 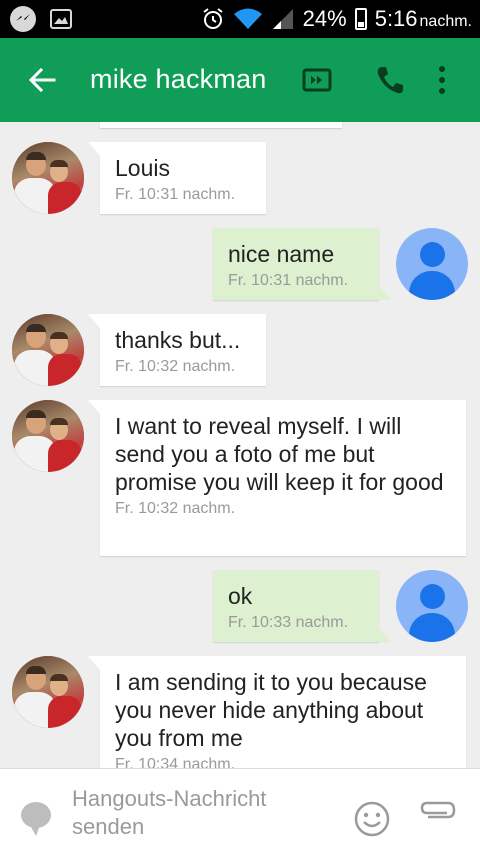 What do you see at coordinates (23, 19) in the screenshot?
I see `messenger-icon` at bounding box center [23, 19].